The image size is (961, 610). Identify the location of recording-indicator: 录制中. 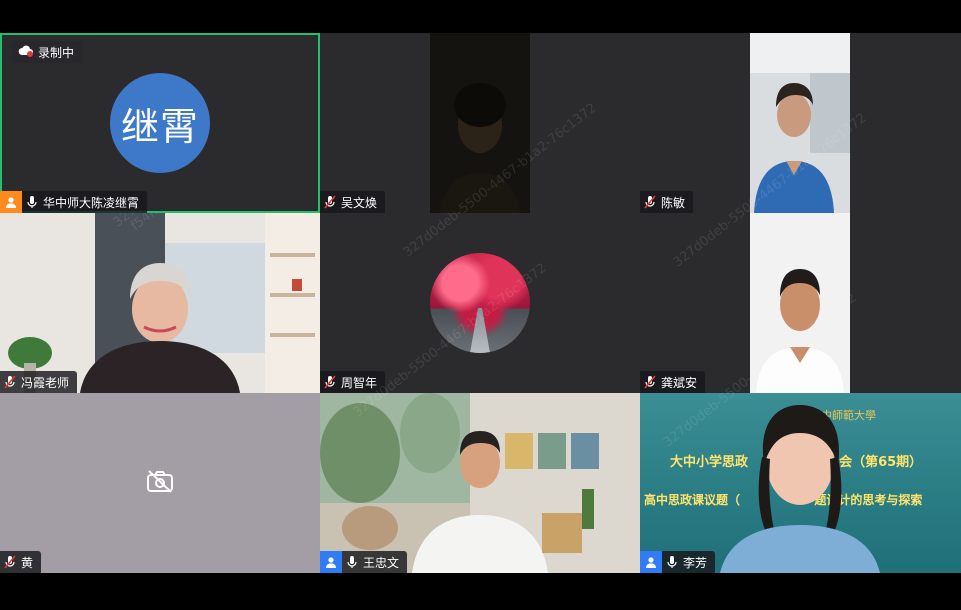
(47, 52).